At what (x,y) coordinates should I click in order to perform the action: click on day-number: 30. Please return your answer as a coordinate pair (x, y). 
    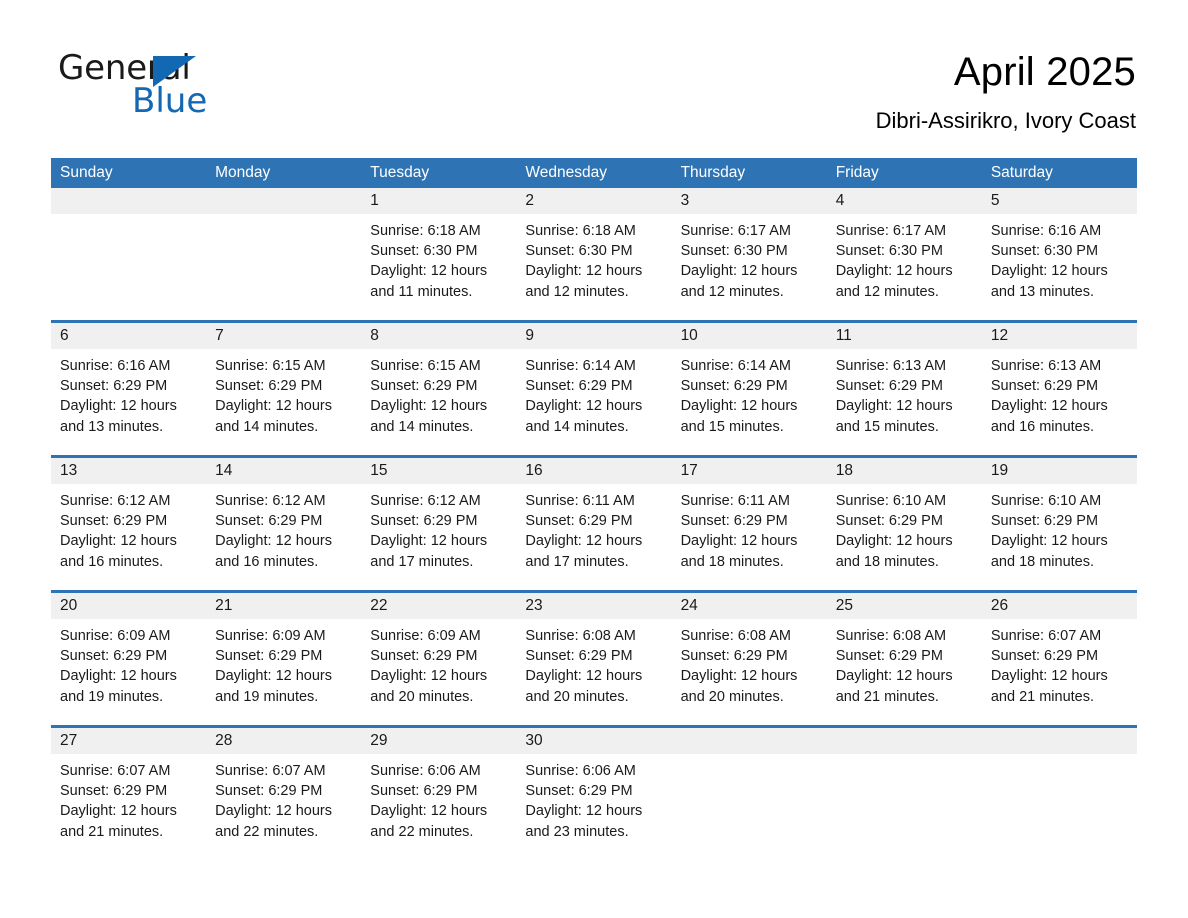
    Looking at the image, I should click on (594, 741).